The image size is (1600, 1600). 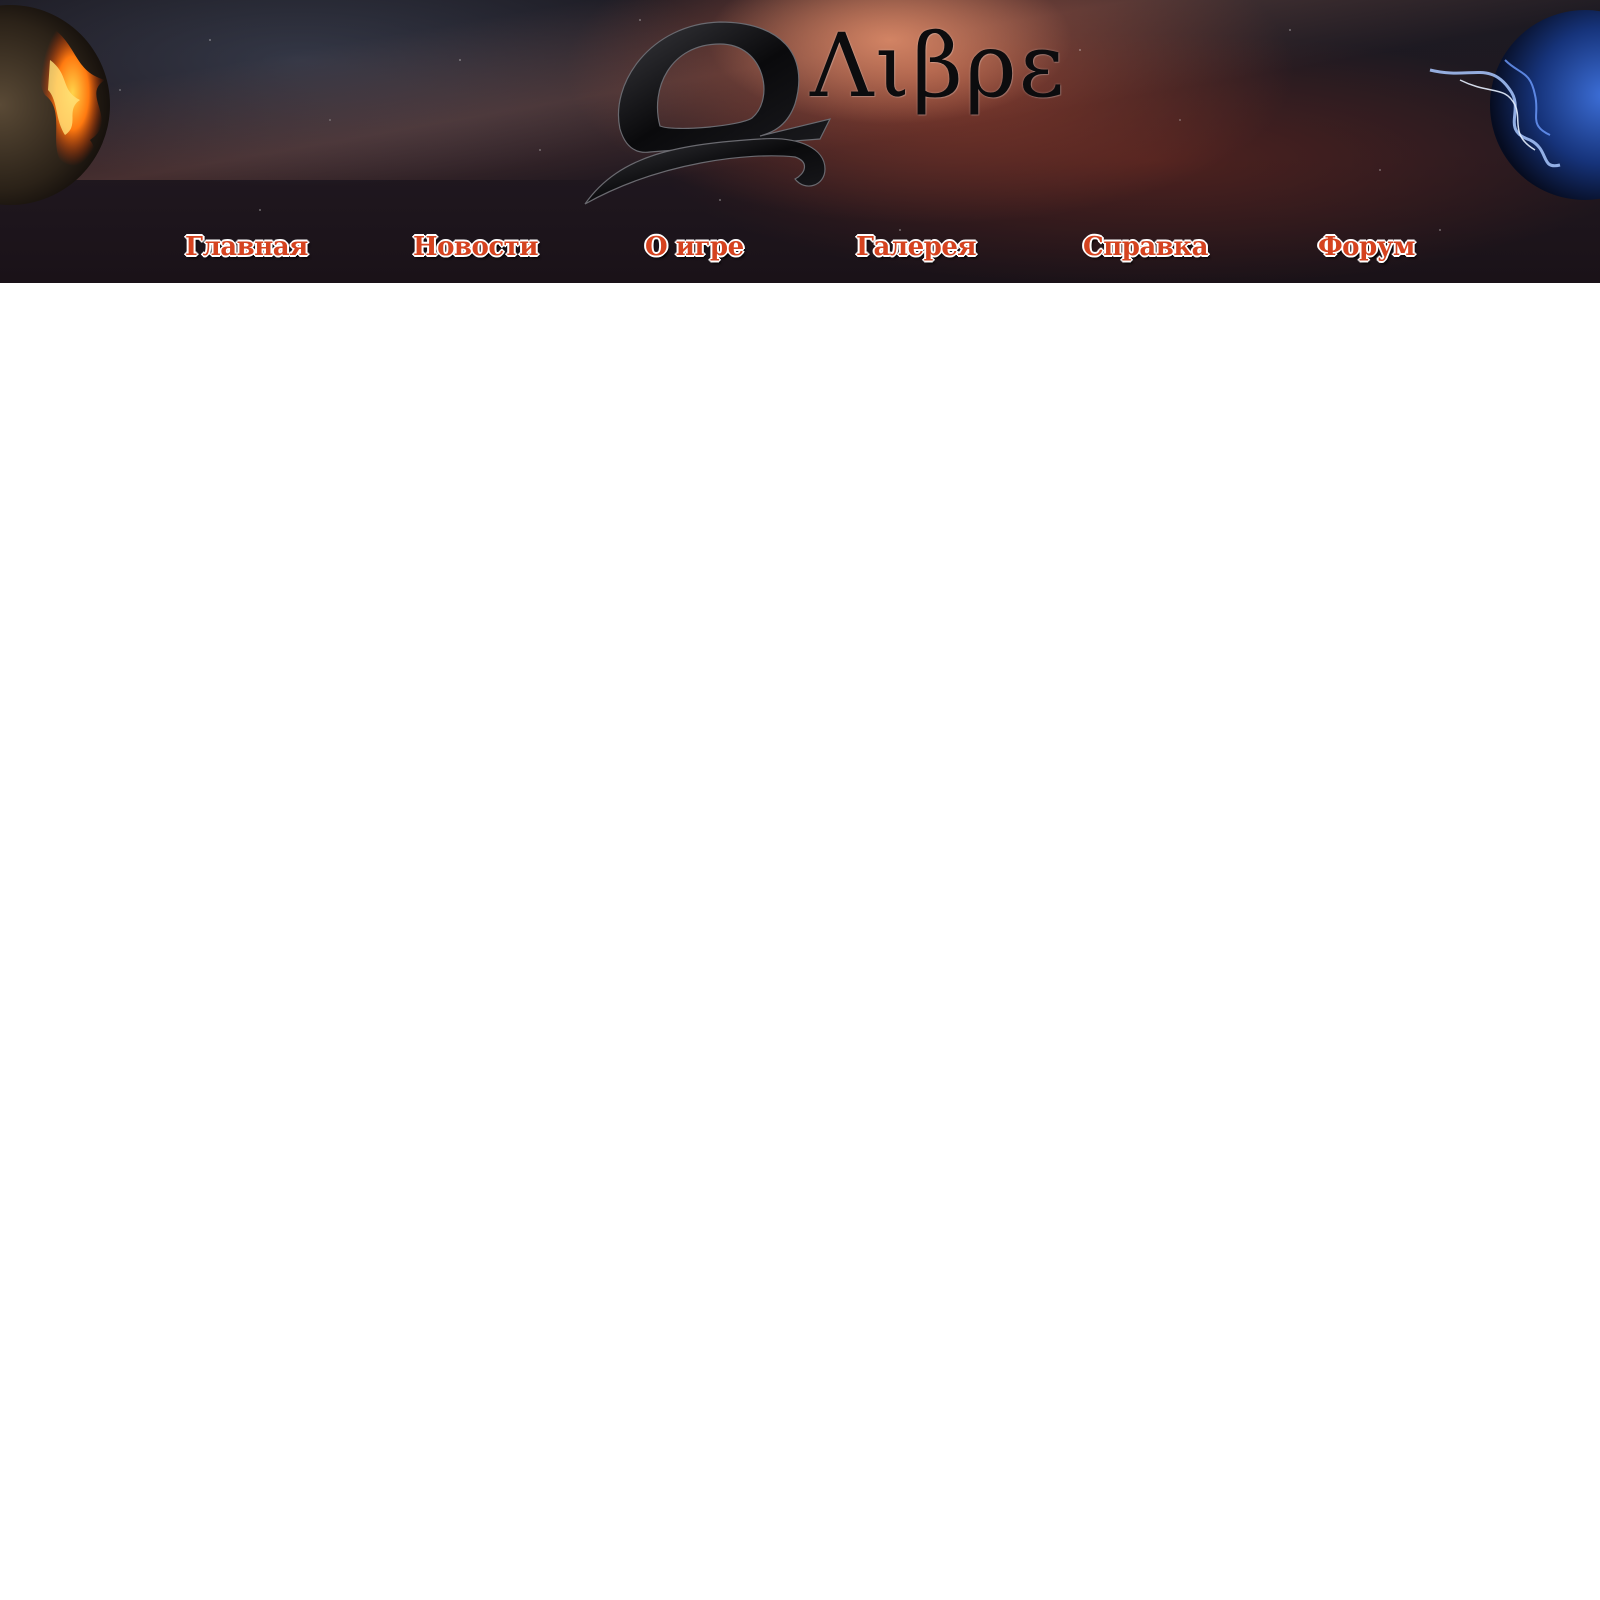 What do you see at coordinates (1145, 247) in the screenshot?
I see `nav-item-help: Справка` at bounding box center [1145, 247].